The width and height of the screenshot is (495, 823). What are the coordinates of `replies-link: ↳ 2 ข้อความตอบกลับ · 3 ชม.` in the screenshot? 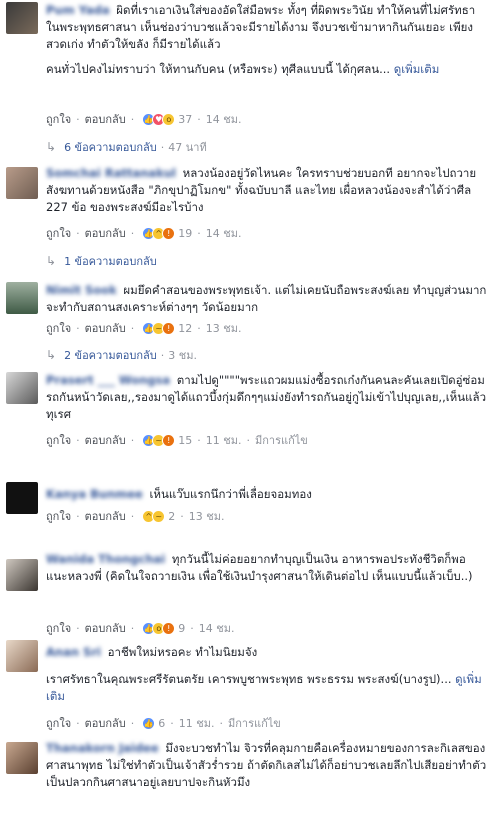 It's located at (121, 355).